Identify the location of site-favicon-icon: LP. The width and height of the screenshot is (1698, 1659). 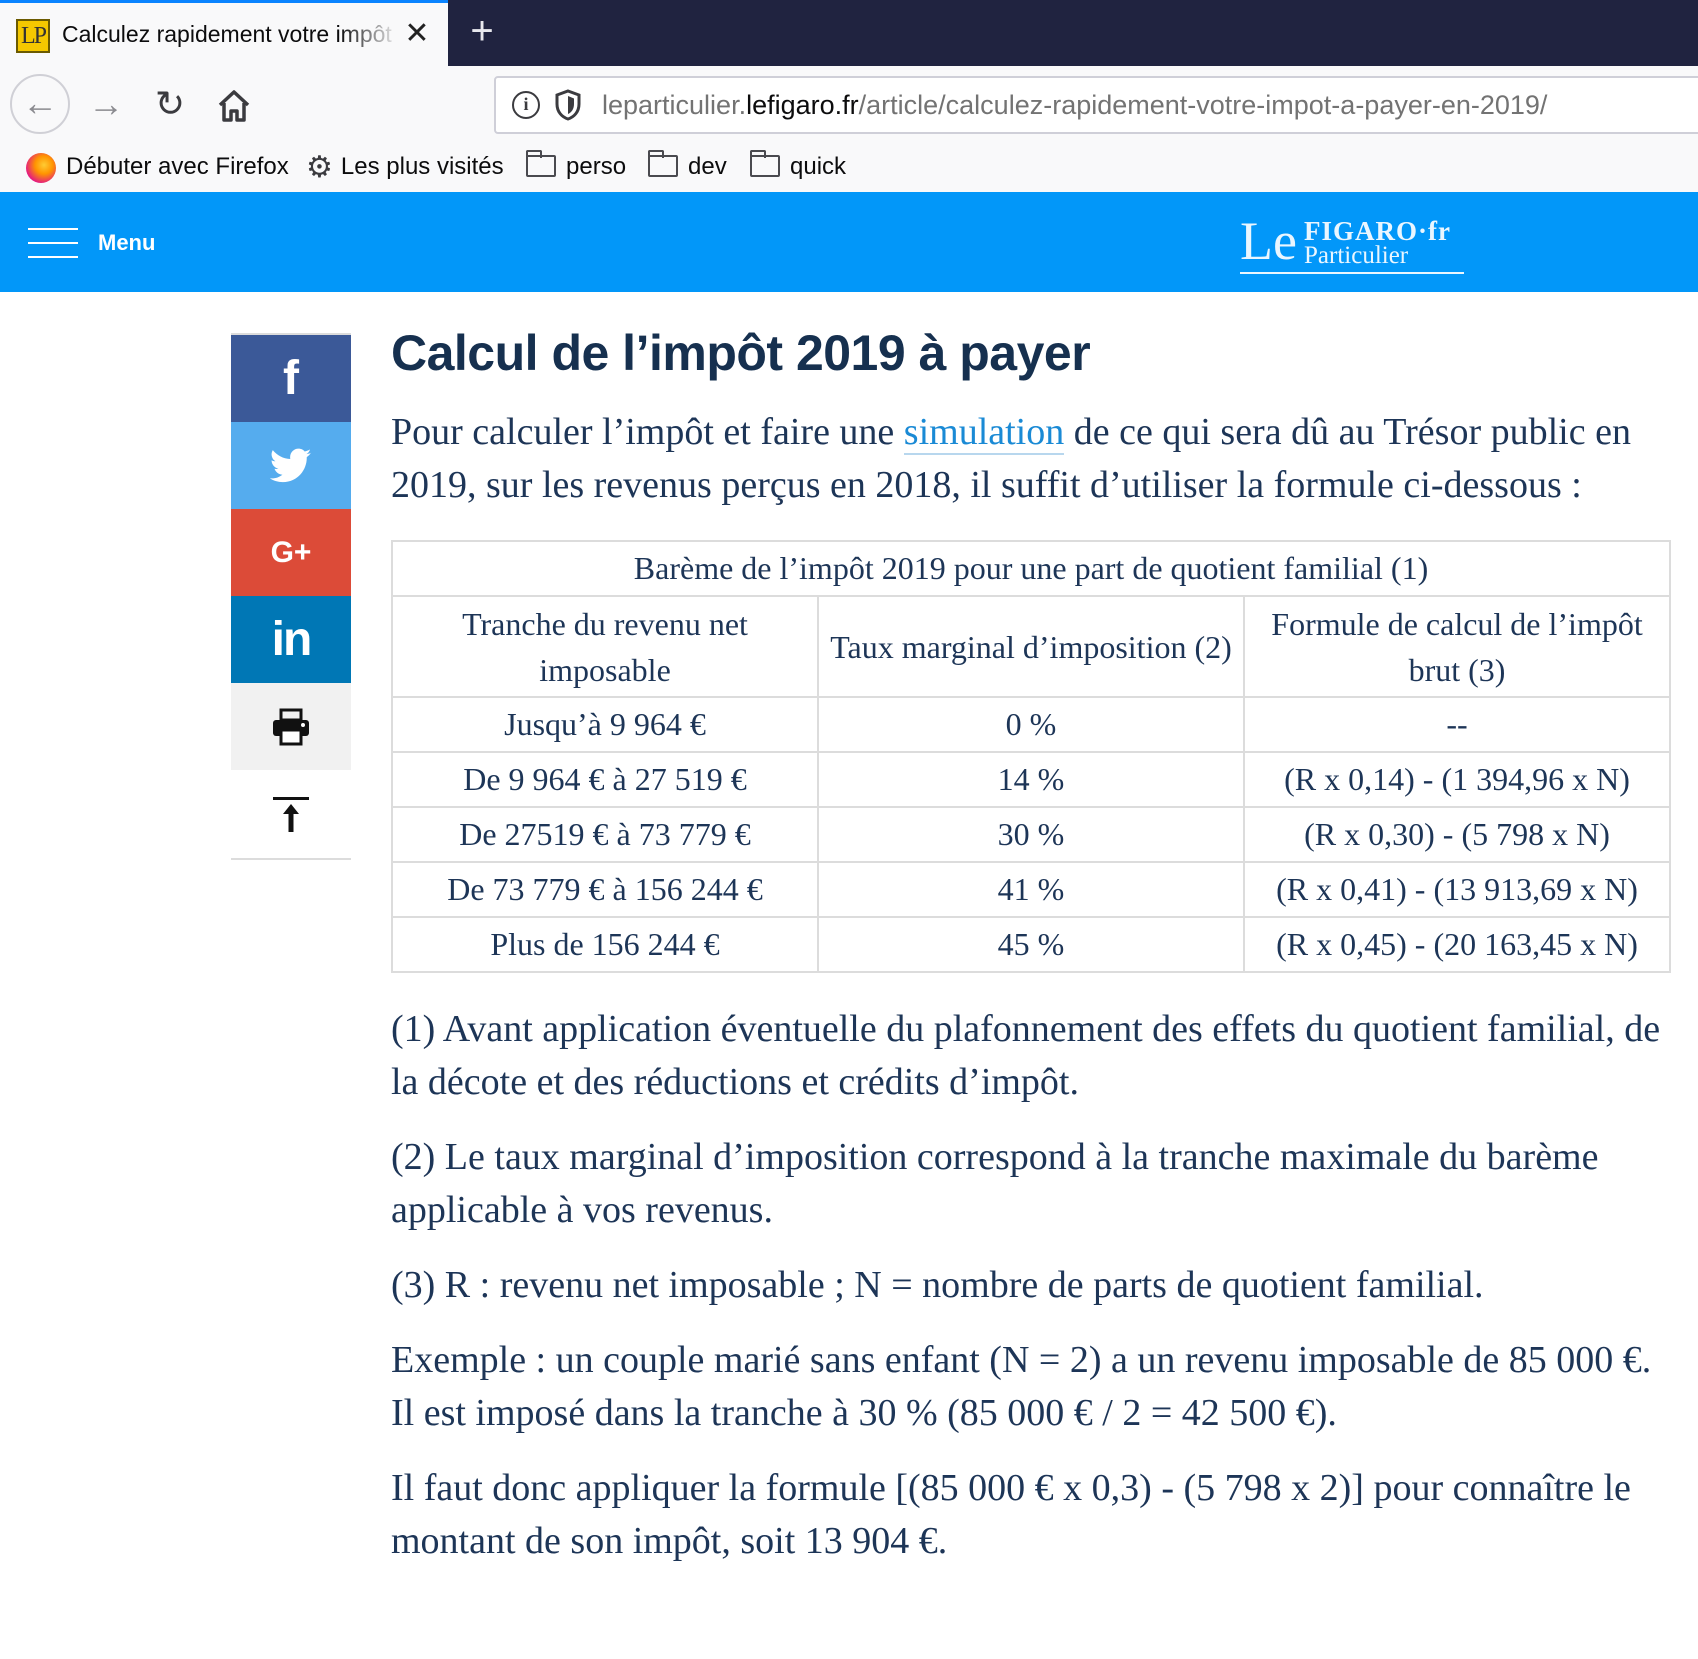
(33, 36).